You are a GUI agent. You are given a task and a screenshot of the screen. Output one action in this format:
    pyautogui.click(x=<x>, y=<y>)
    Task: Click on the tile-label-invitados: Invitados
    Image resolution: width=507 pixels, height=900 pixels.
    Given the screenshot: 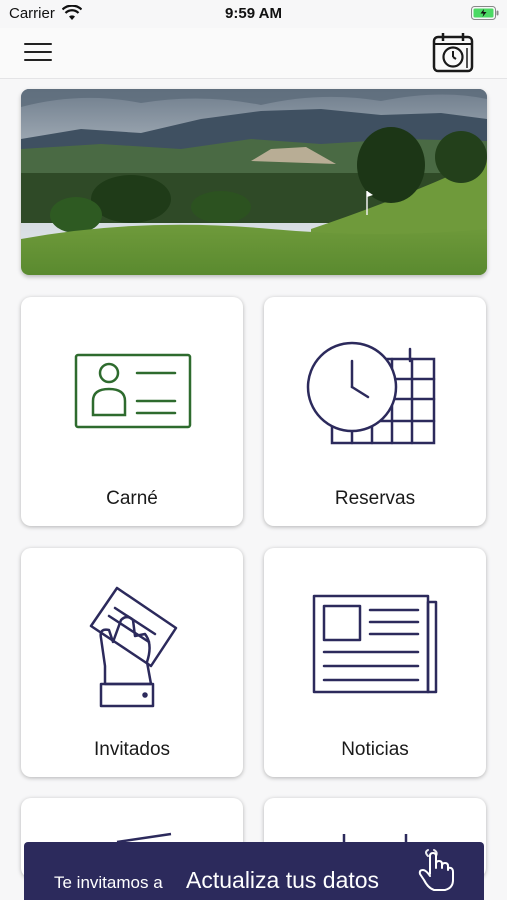 What is the action you would take?
    pyautogui.click(x=132, y=749)
    